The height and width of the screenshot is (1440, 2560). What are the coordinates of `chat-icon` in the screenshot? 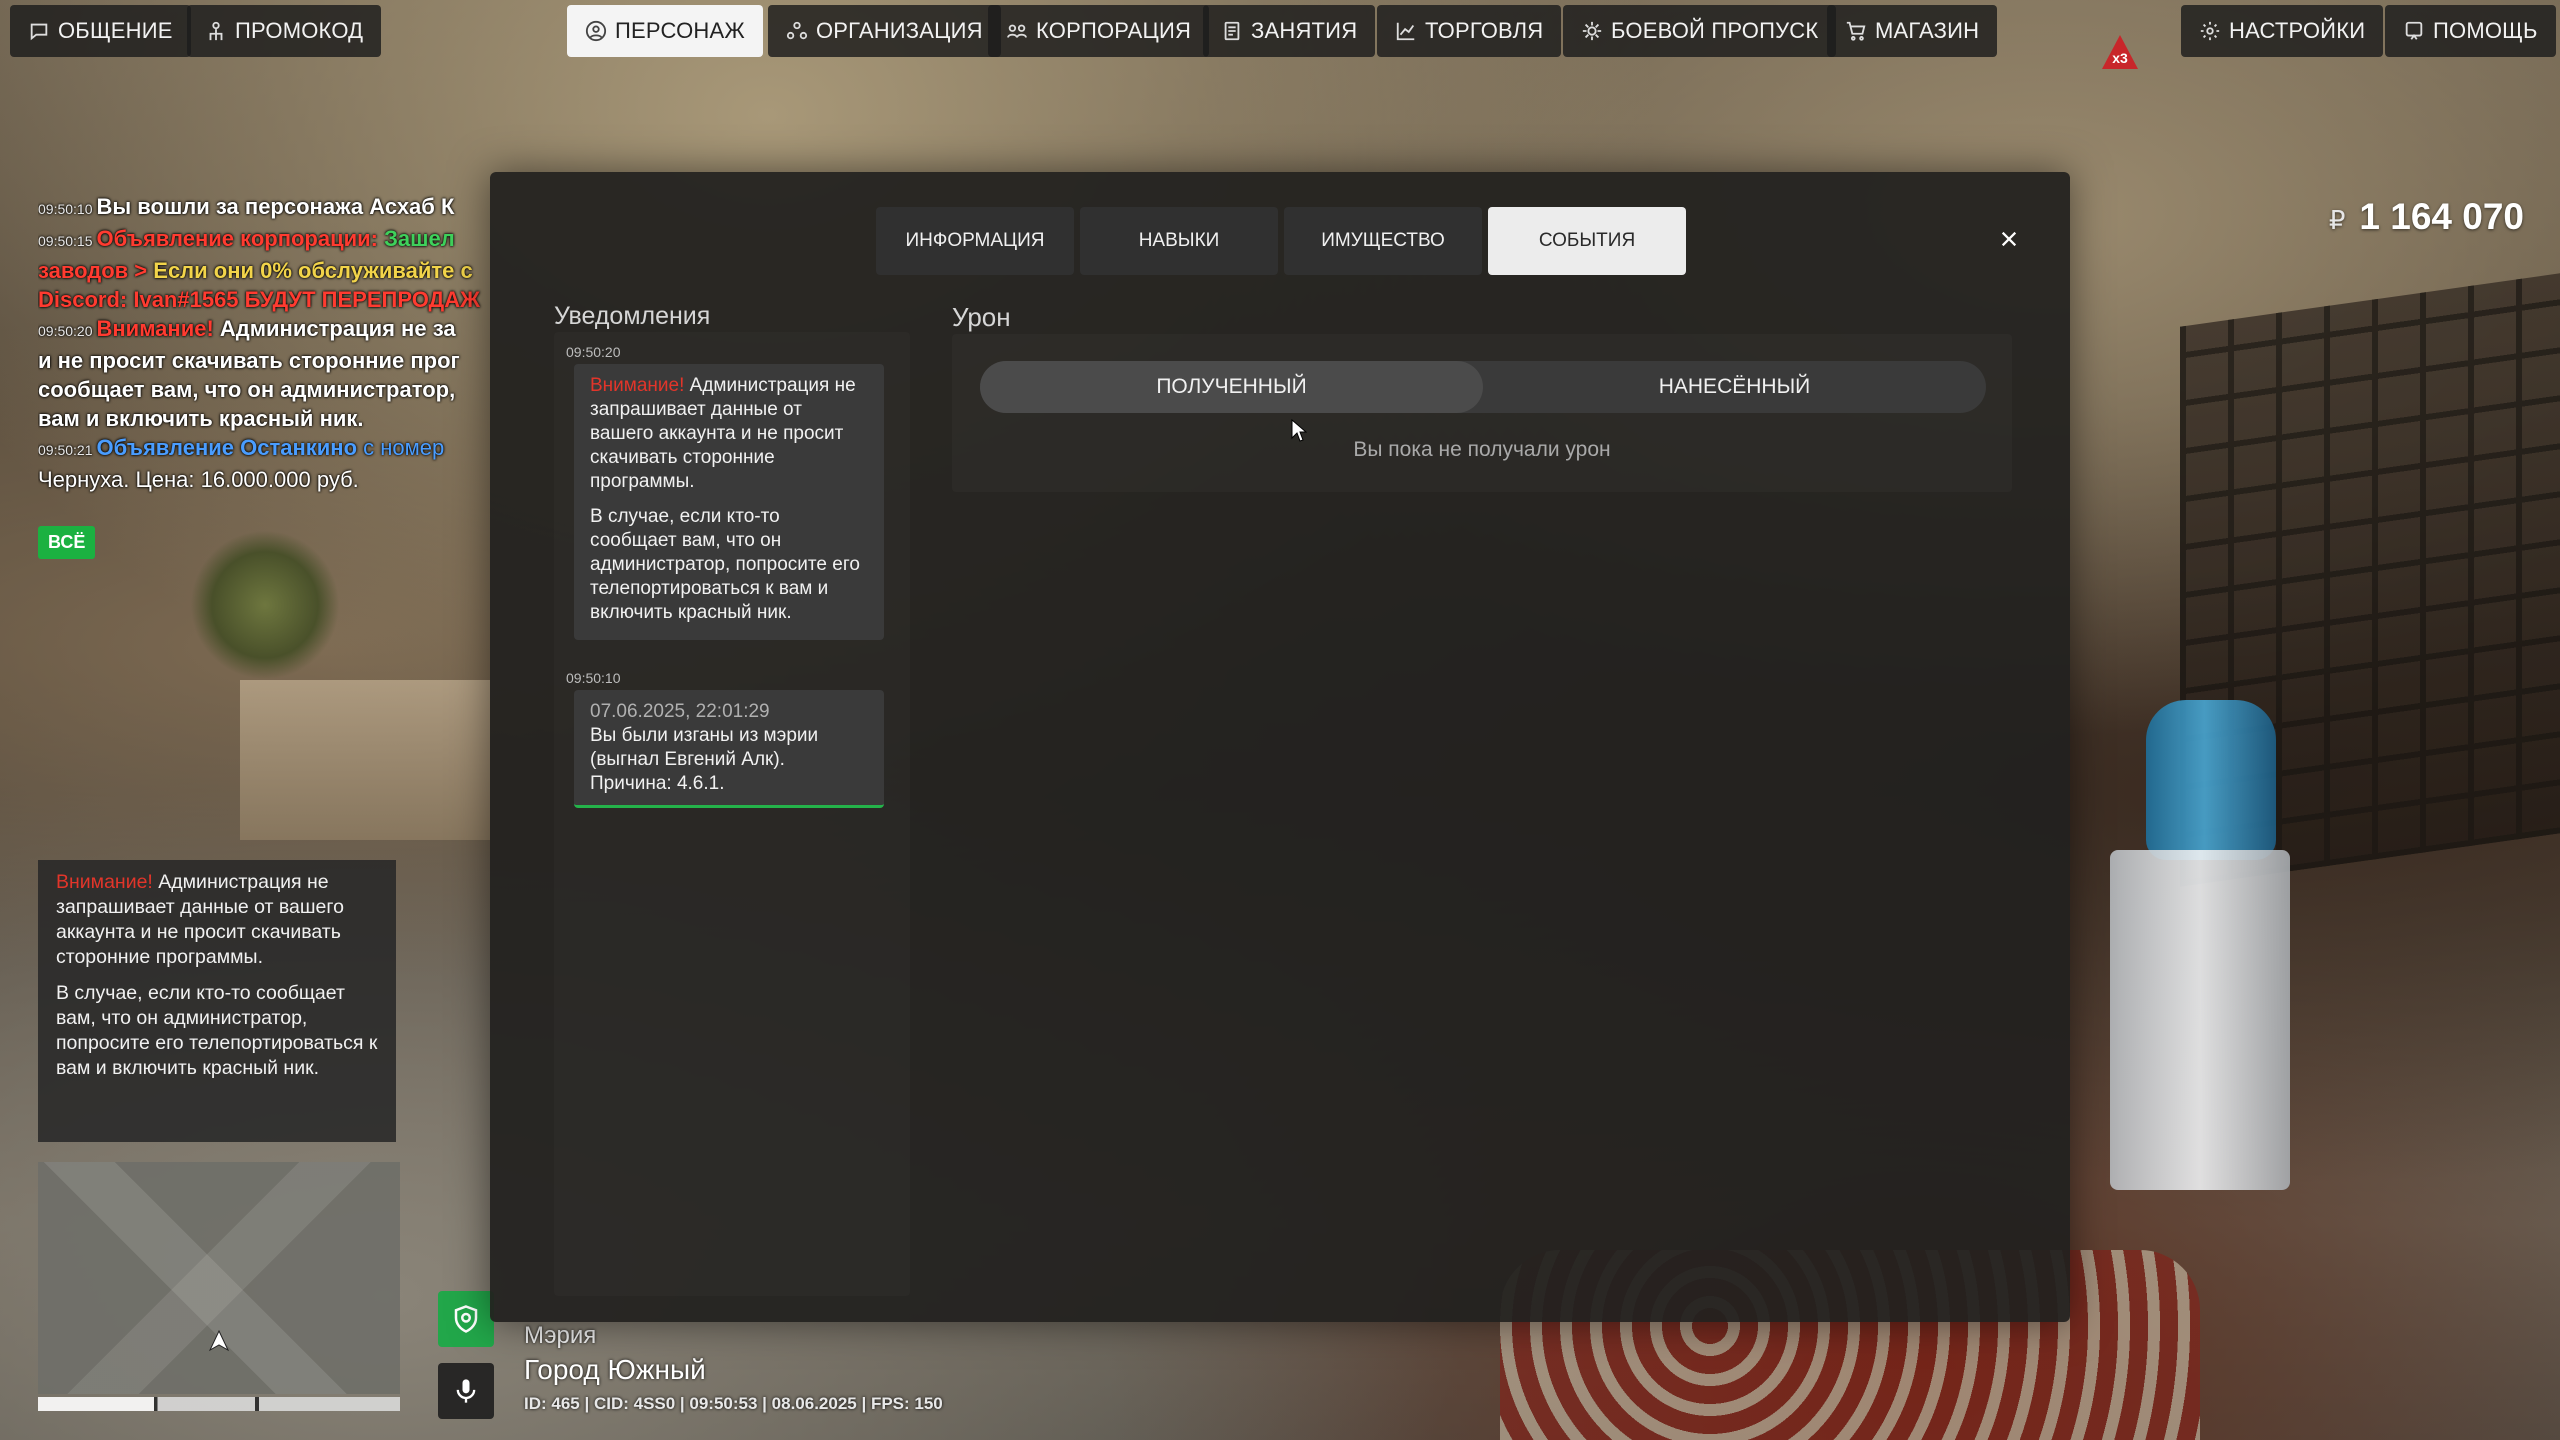 It's located at (39, 31).